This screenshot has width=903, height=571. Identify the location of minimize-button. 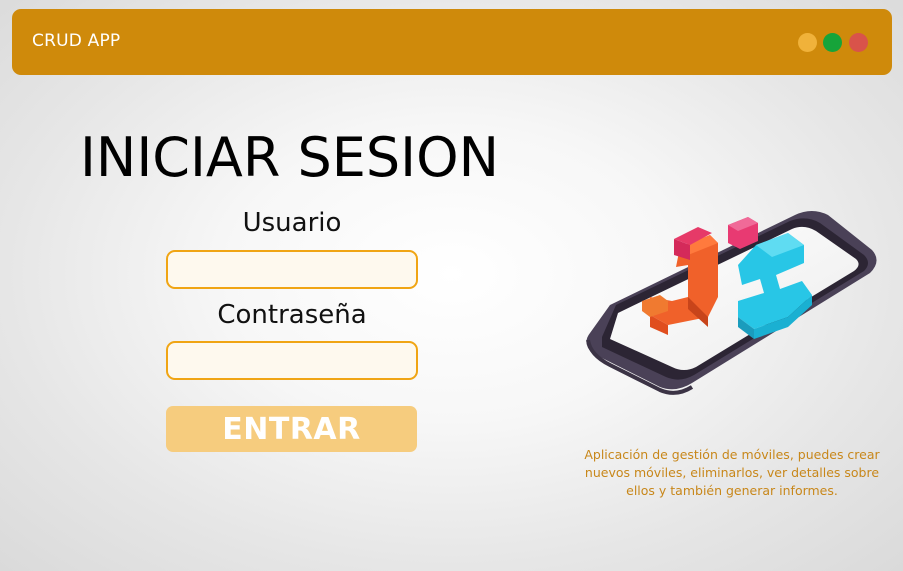
(807, 42).